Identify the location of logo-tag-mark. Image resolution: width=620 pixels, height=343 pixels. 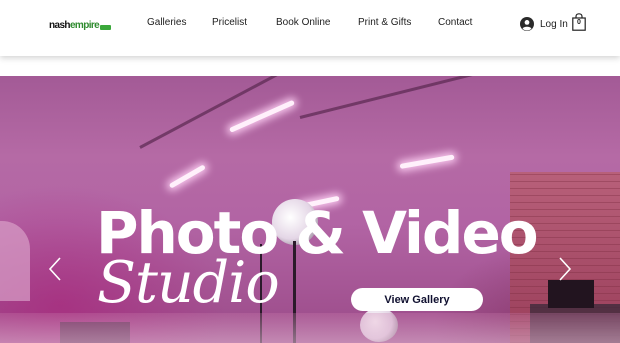
(106, 27).